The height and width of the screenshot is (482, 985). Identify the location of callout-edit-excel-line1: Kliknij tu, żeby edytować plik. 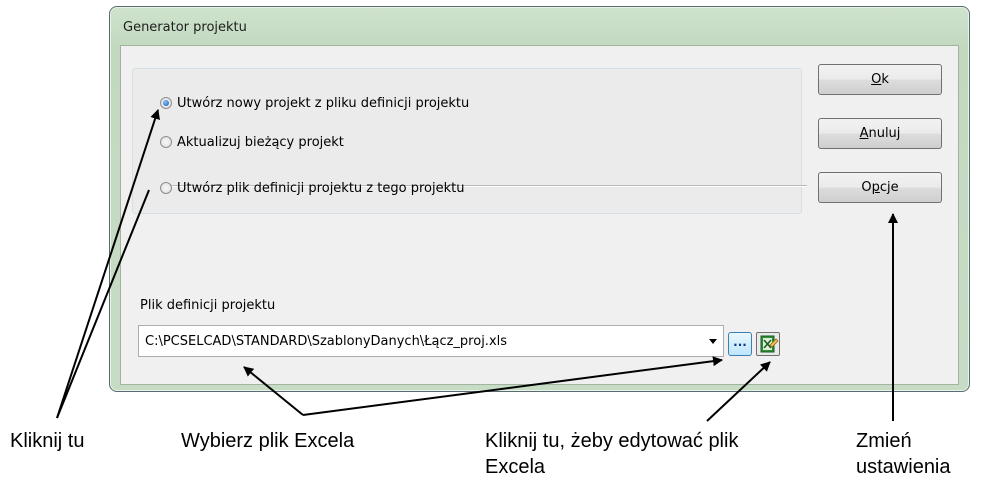
(612, 441).